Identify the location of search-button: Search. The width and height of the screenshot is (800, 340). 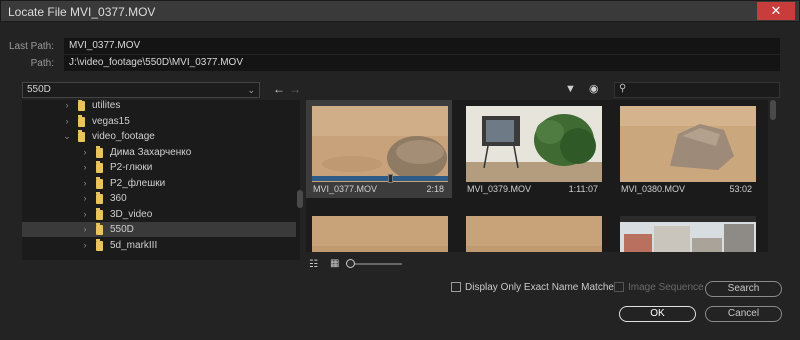
(743, 289).